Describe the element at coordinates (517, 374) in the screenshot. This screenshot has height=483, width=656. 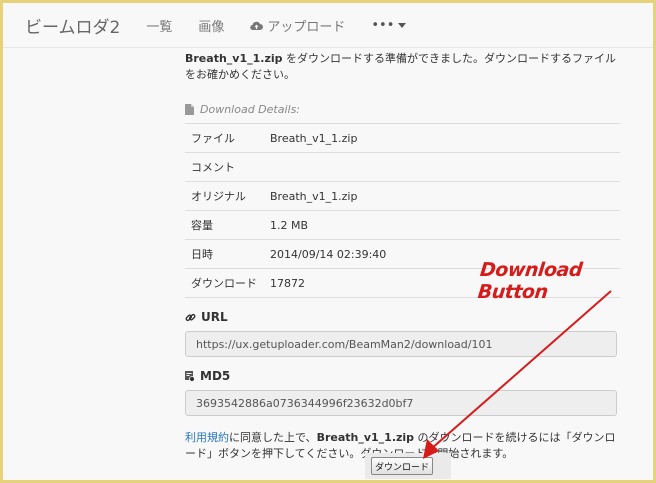
I see `annotation-arrow` at that location.